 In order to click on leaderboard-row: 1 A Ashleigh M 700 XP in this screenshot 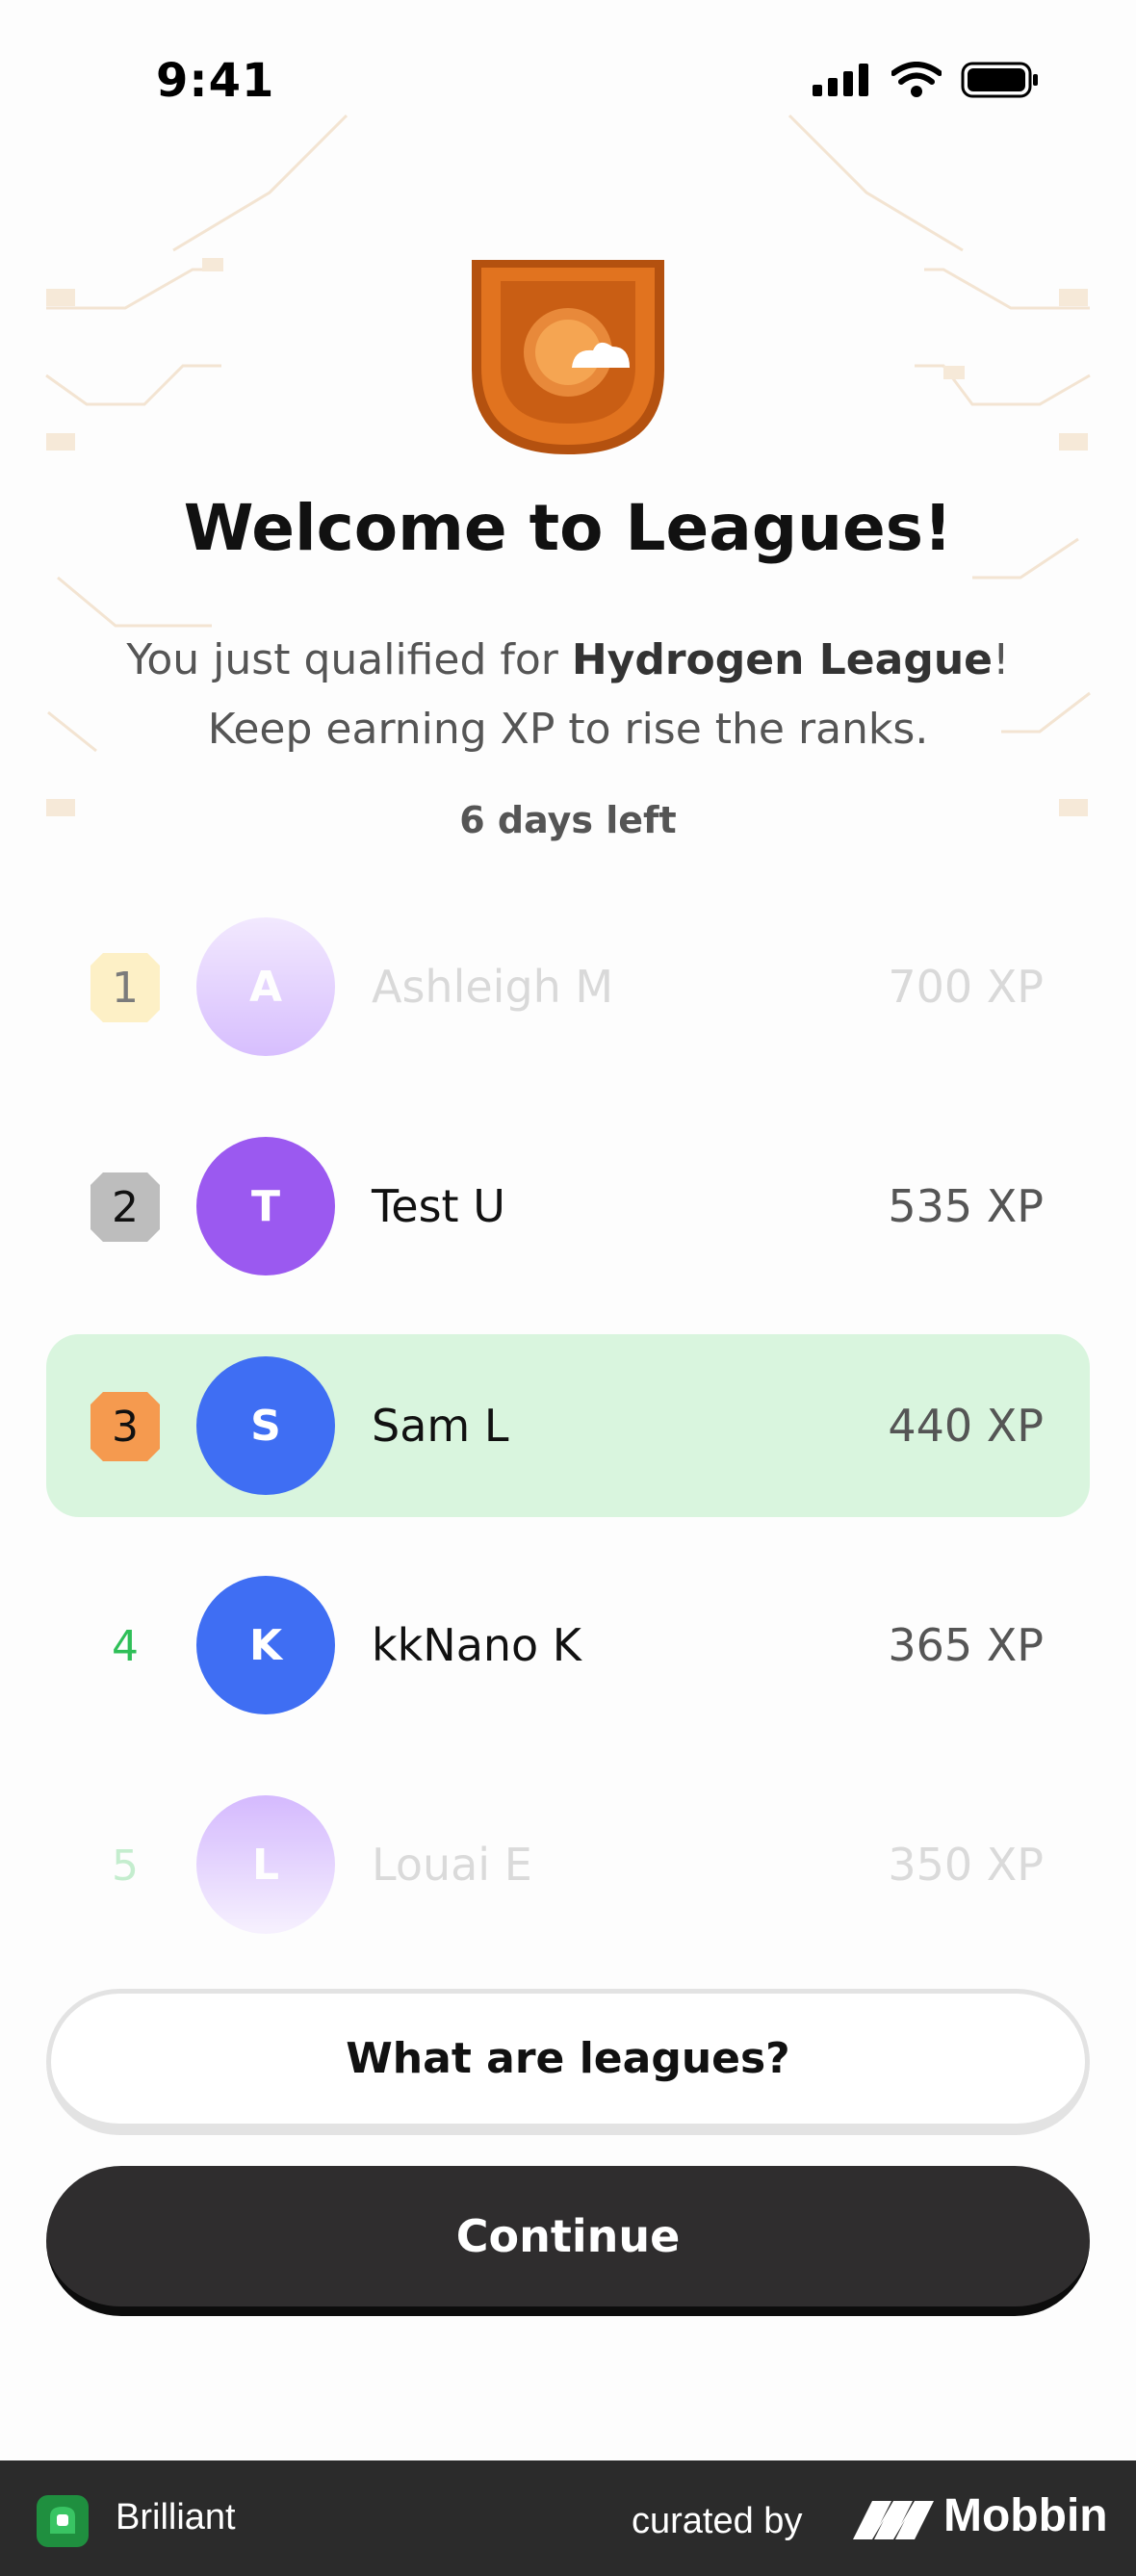, I will do `click(568, 987)`.